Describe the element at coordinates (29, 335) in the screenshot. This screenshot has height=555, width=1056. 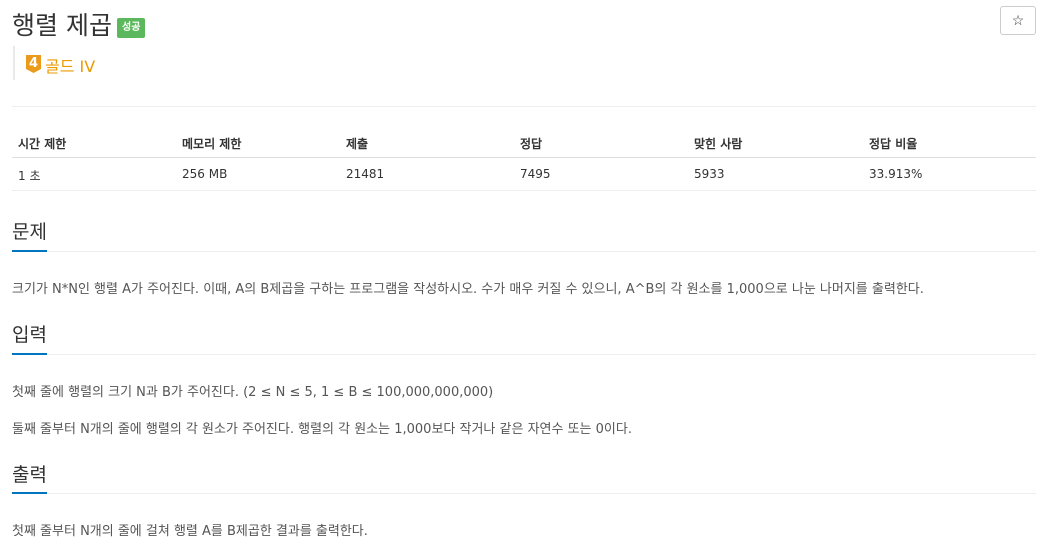
I see `section-title-input: 입력` at that location.